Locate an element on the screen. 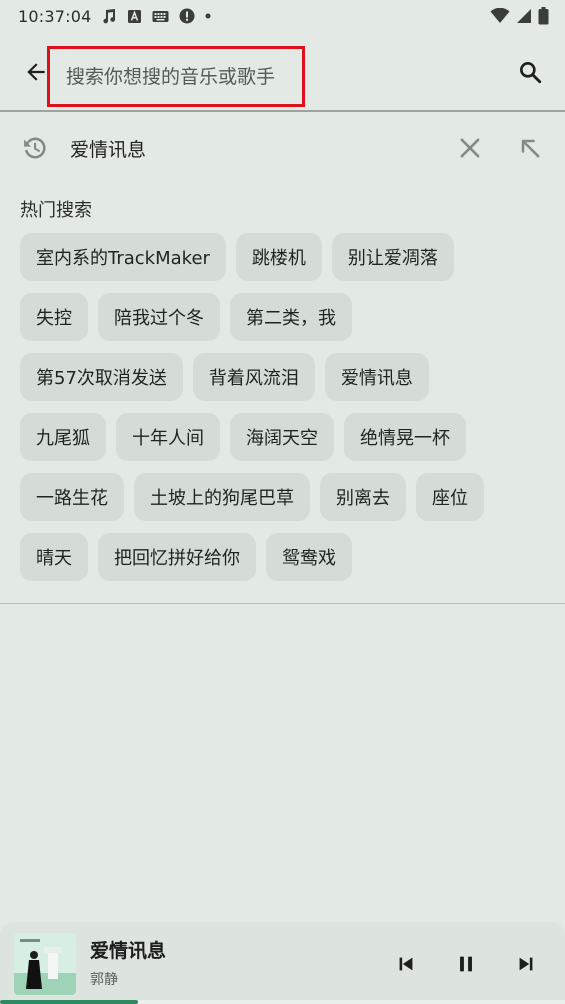  chip-row: 第57次取消发送 背着风流泪 爱情讯息 is located at coordinates (285, 377).